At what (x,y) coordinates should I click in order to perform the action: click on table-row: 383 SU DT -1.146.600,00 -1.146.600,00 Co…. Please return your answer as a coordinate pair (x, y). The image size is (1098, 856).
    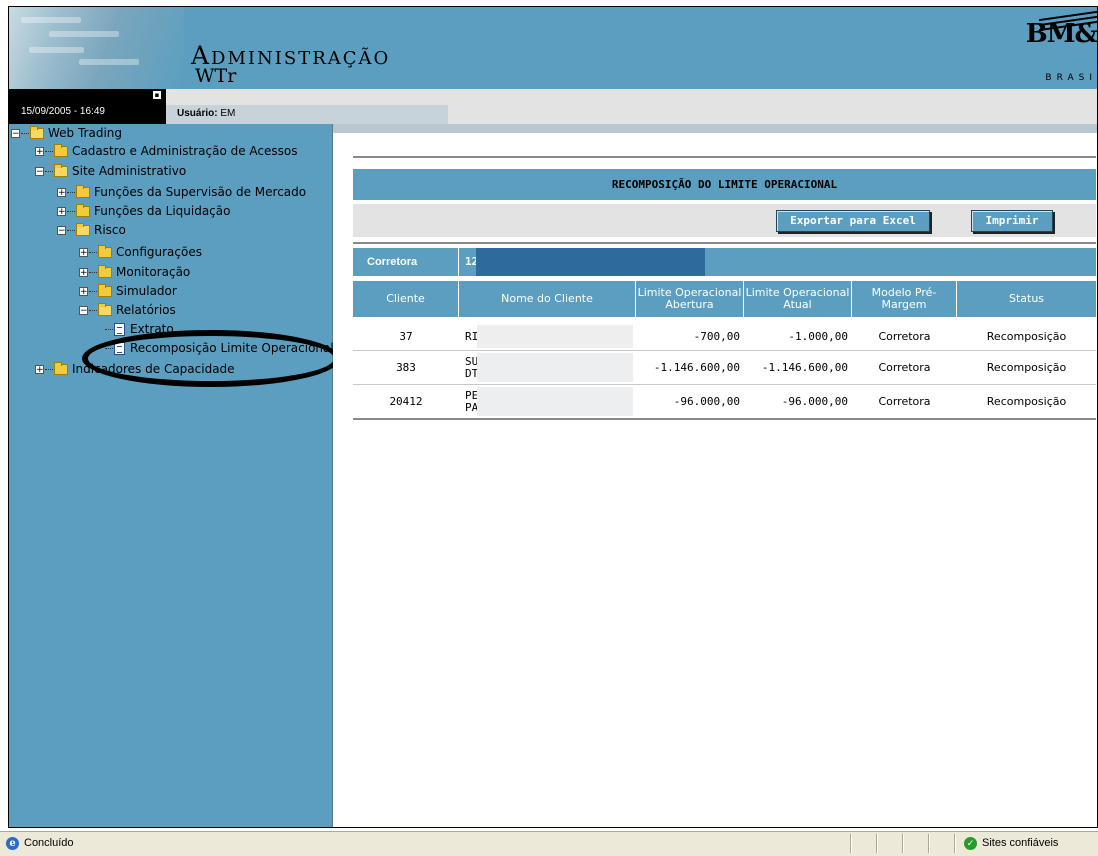
    Looking at the image, I should click on (724, 368).